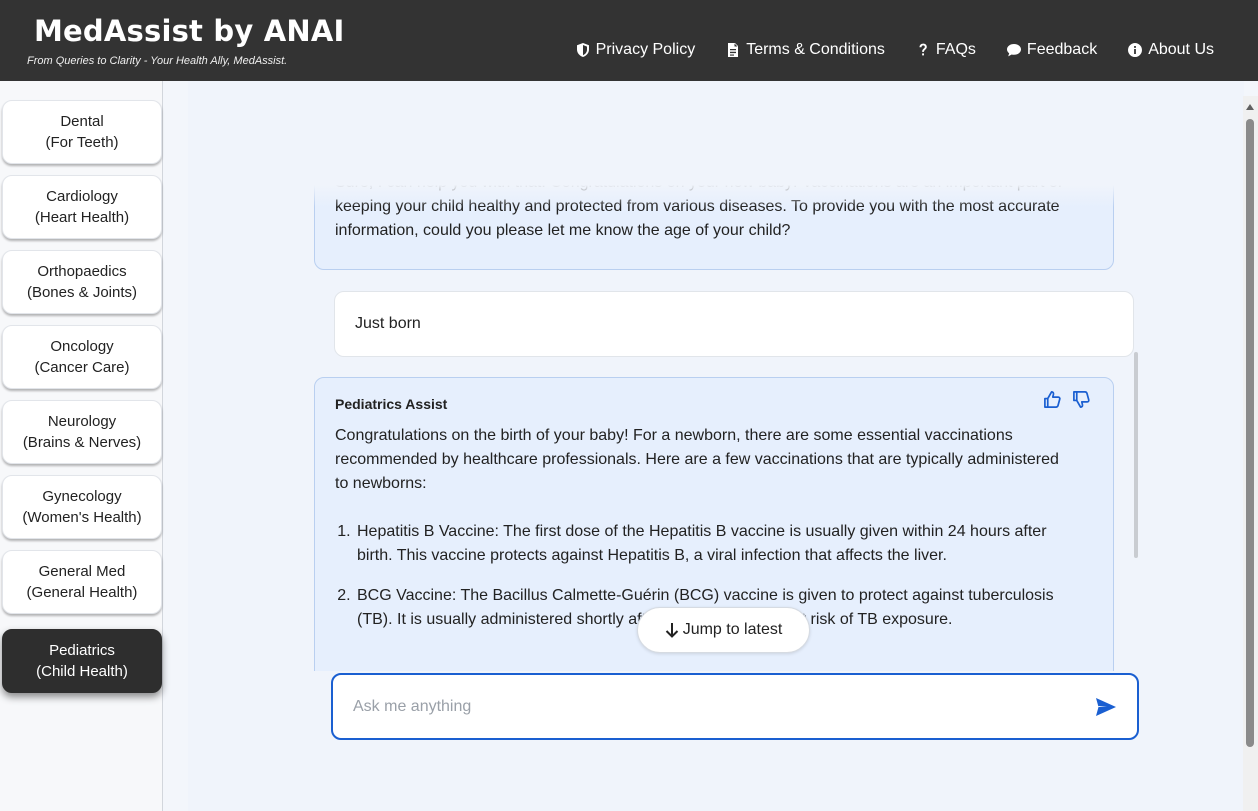 This screenshot has height=811, width=1258. What do you see at coordinates (1081, 399) in the screenshot?
I see `thumbs-down-icon` at bounding box center [1081, 399].